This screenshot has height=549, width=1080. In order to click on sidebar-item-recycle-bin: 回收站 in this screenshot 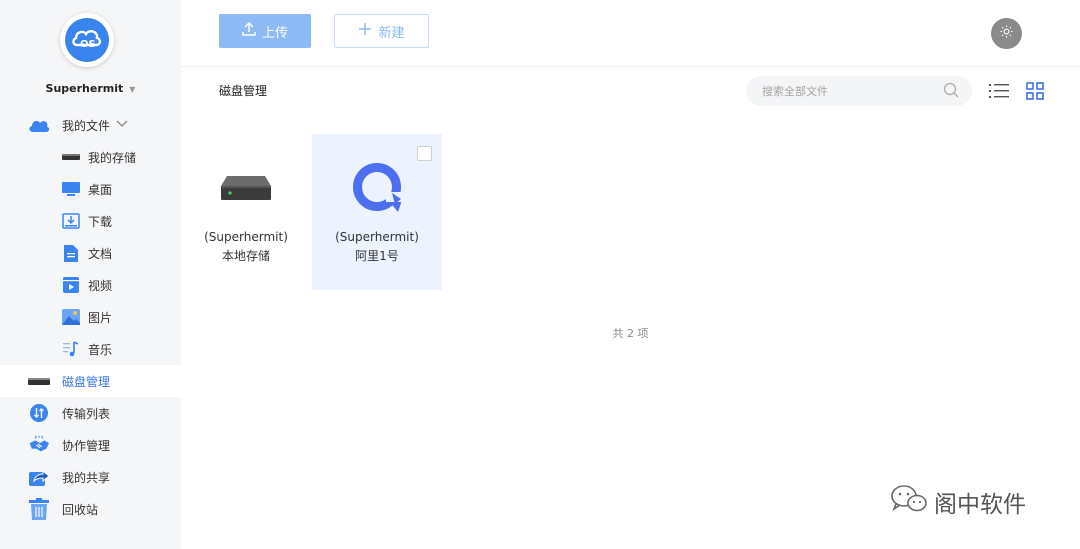, I will do `click(90, 509)`.